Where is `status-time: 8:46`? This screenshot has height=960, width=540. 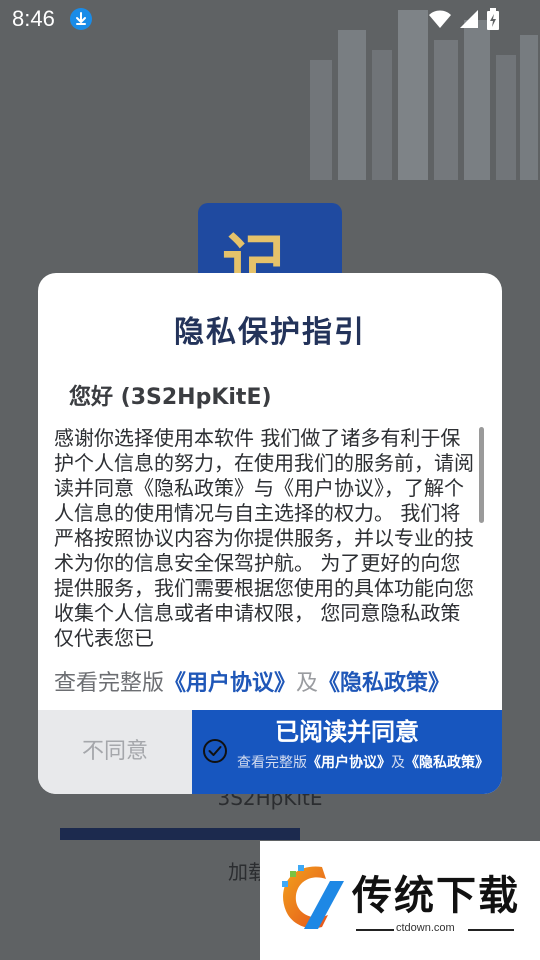
status-time: 8:46 is located at coordinates (33, 18).